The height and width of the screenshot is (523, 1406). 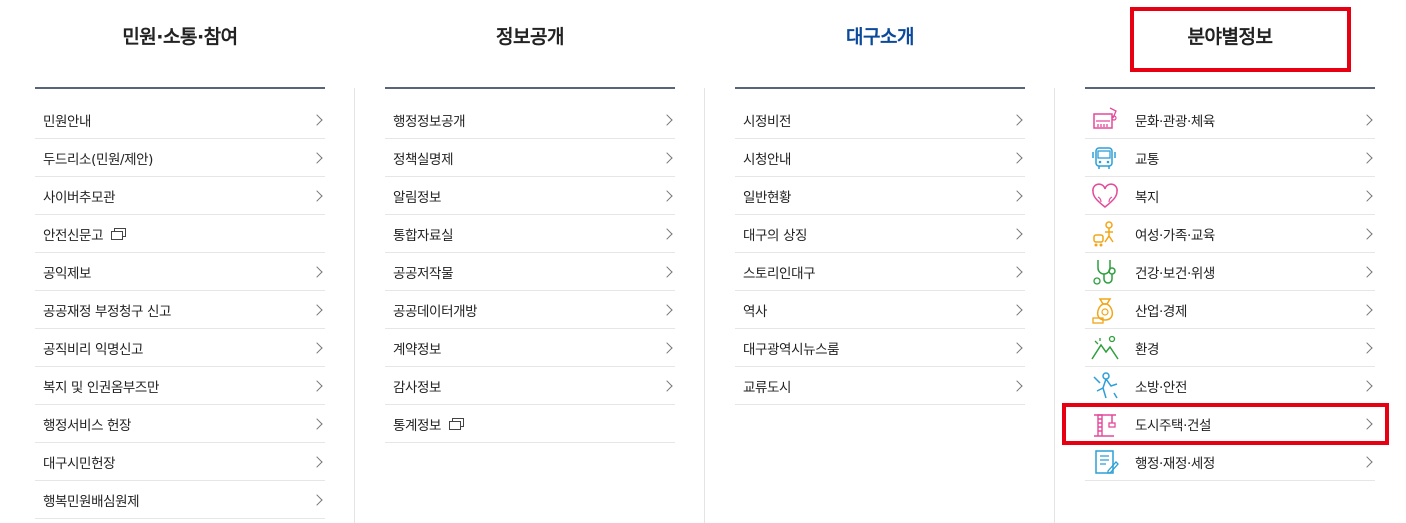 What do you see at coordinates (1230, 120) in the screenshot?
I see `menu-item: 문화·관광·체육` at bounding box center [1230, 120].